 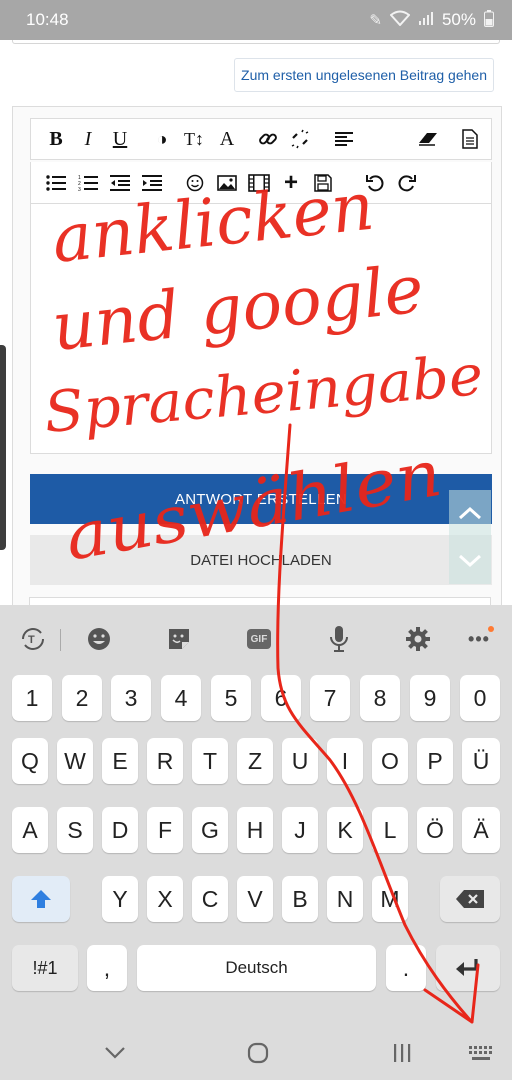 I want to click on key-f: F, so click(x=165, y=830).